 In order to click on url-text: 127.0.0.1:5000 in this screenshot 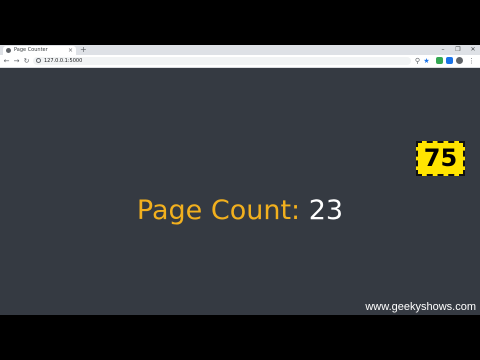, I will do `click(63, 61)`.